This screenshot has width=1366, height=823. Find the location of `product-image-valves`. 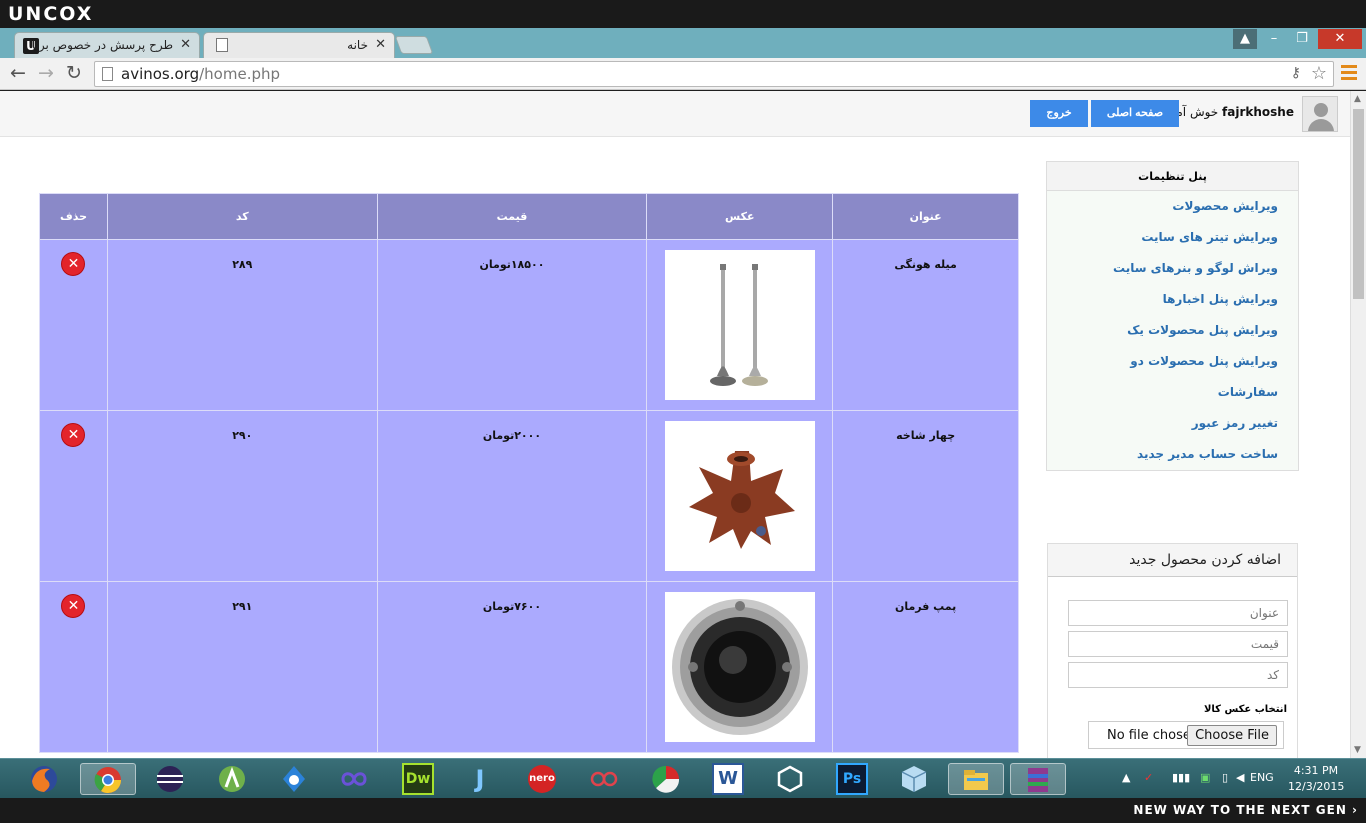

product-image-valves is located at coordinates (739, 325).